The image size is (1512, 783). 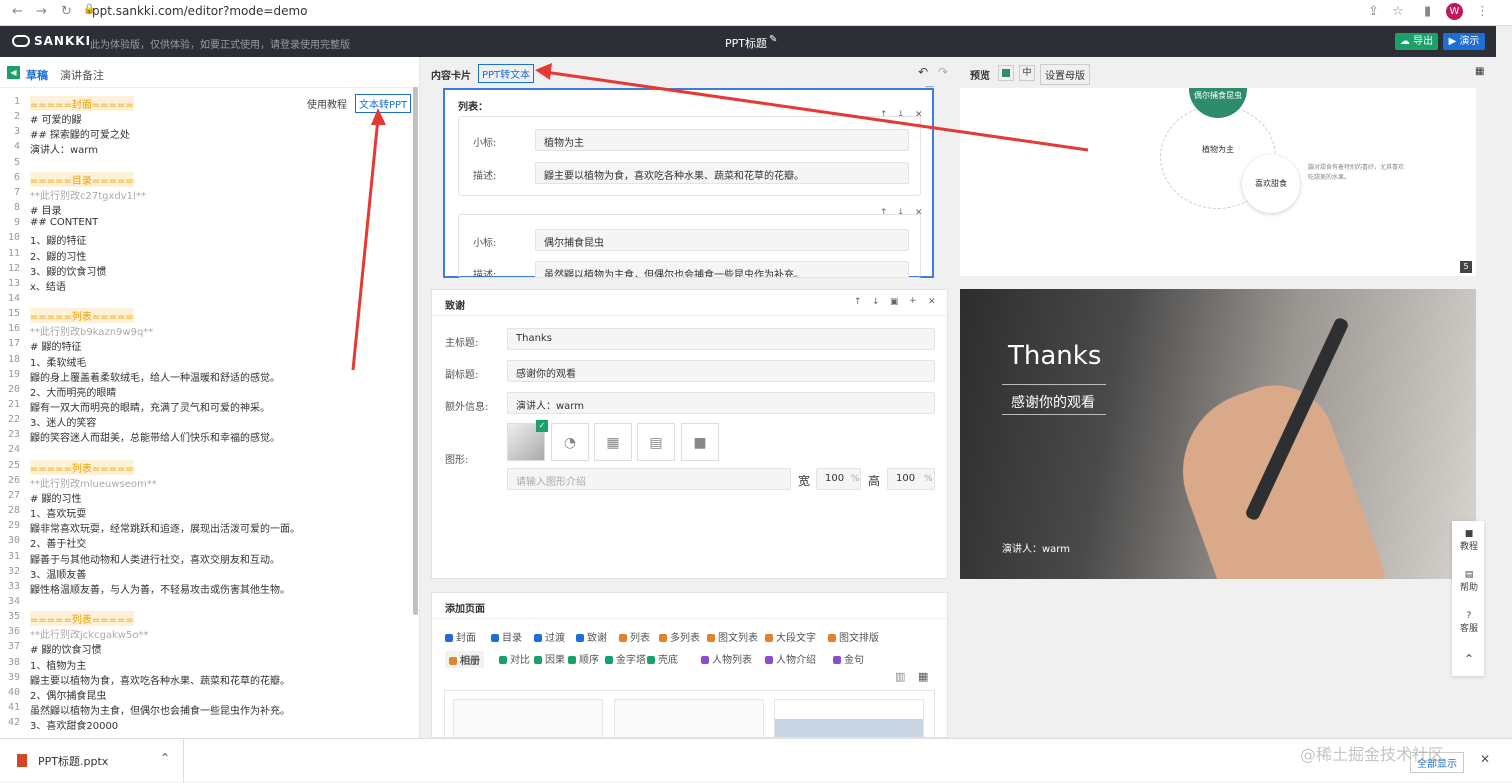 I want to click on close-icon: ✕, so click(x=1485, y=759).